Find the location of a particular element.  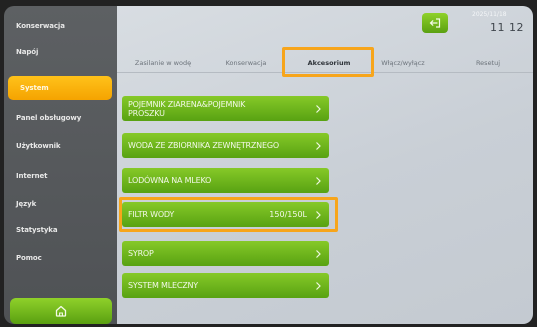

time-display: 11 12 is located at coordinates (507, 27).